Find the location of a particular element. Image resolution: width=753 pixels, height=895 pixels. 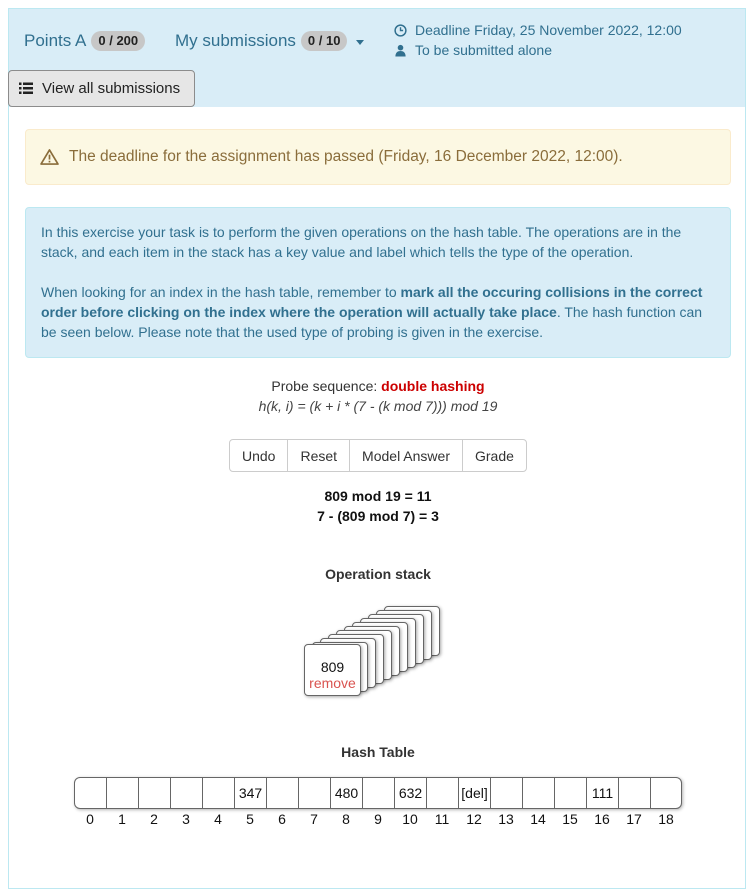

hash-table-cell: 111 is located at coordinates (603, 793).